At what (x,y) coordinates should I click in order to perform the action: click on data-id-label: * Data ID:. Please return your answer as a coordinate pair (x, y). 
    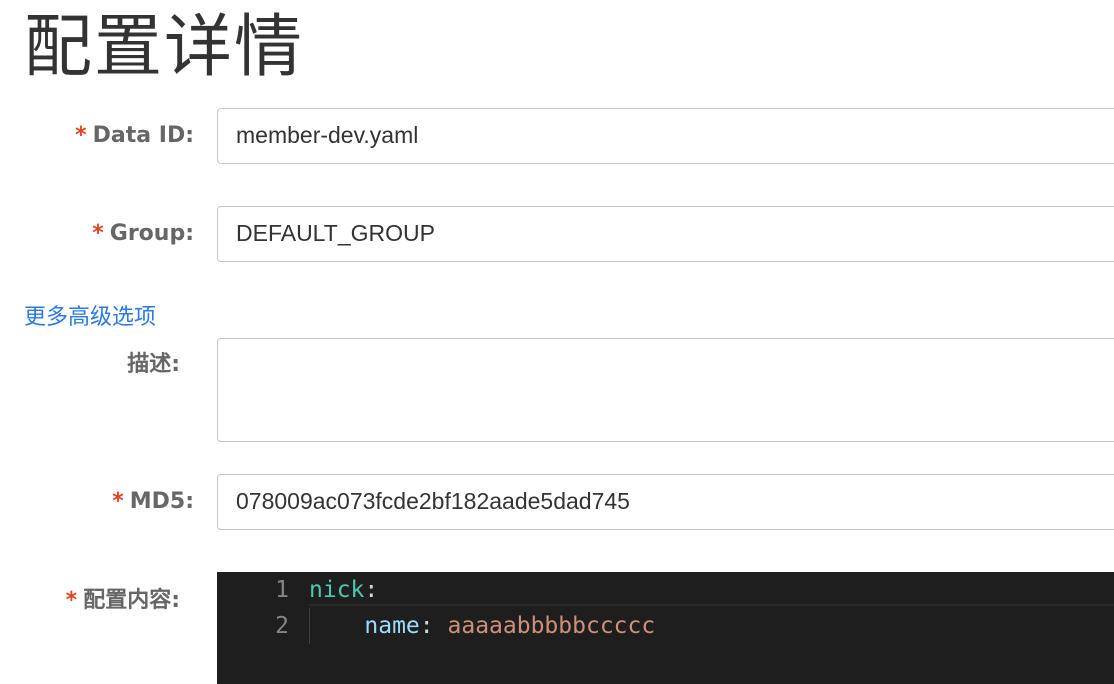
    Looking at the image, I should click on (134, 136).